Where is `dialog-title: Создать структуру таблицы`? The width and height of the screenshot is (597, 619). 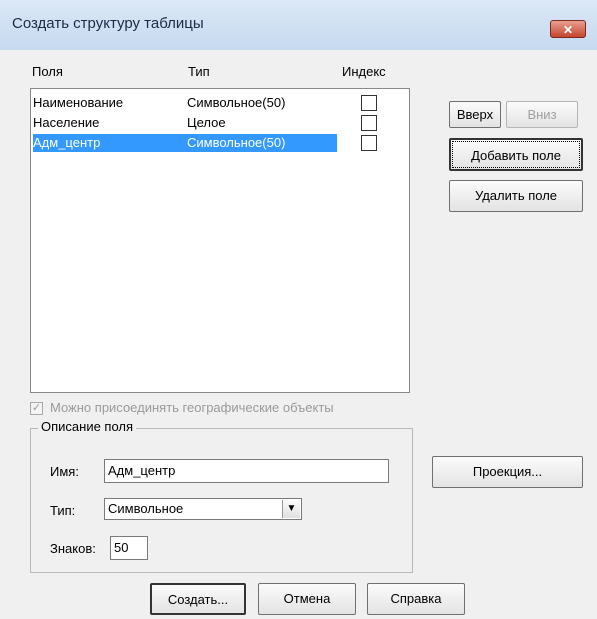
dialog-title: Создать структуру таблицы is located at coordinates (108, 23).